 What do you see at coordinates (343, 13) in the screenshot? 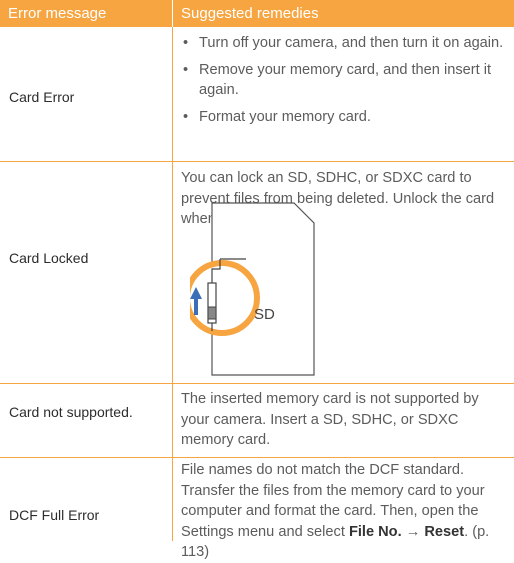
I see `column-header-suggested-remedies: Suggested remedies` at bounding box center [343, 13].